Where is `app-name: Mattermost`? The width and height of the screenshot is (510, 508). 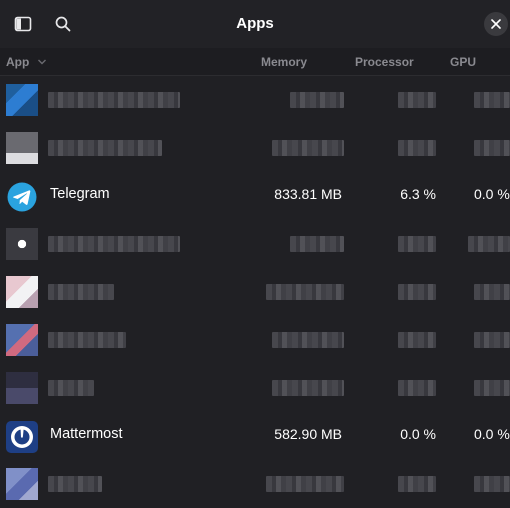 app-name: Mattermost is located at coordinates (86, 434).